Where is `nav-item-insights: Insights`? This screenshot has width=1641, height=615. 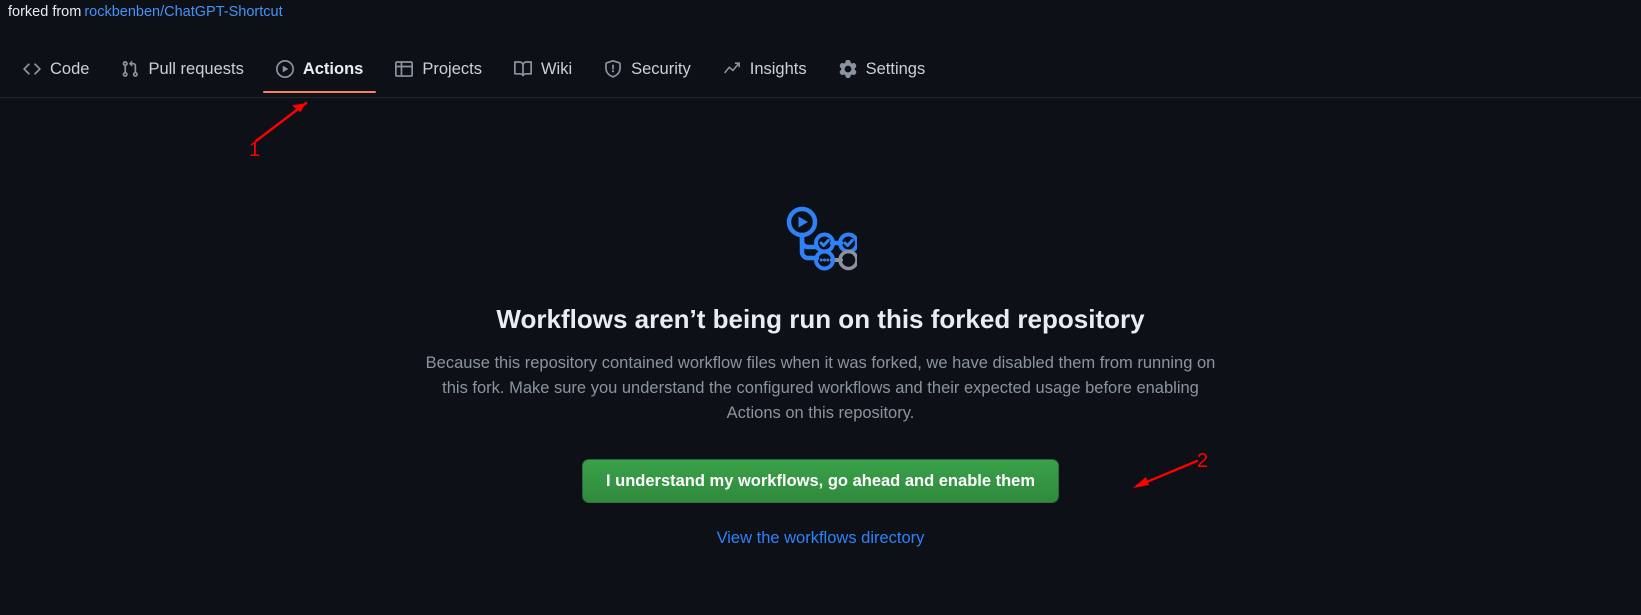
nav-item-insights: Insights is located at coordinates (765, 69).